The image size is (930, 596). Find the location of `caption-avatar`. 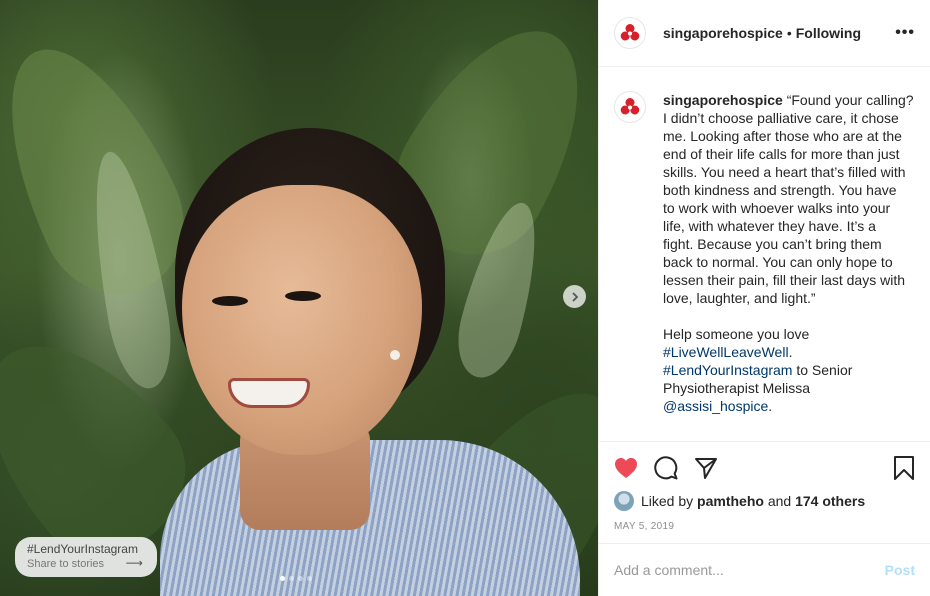

caption-avatar is located at coordinates (630, 107).